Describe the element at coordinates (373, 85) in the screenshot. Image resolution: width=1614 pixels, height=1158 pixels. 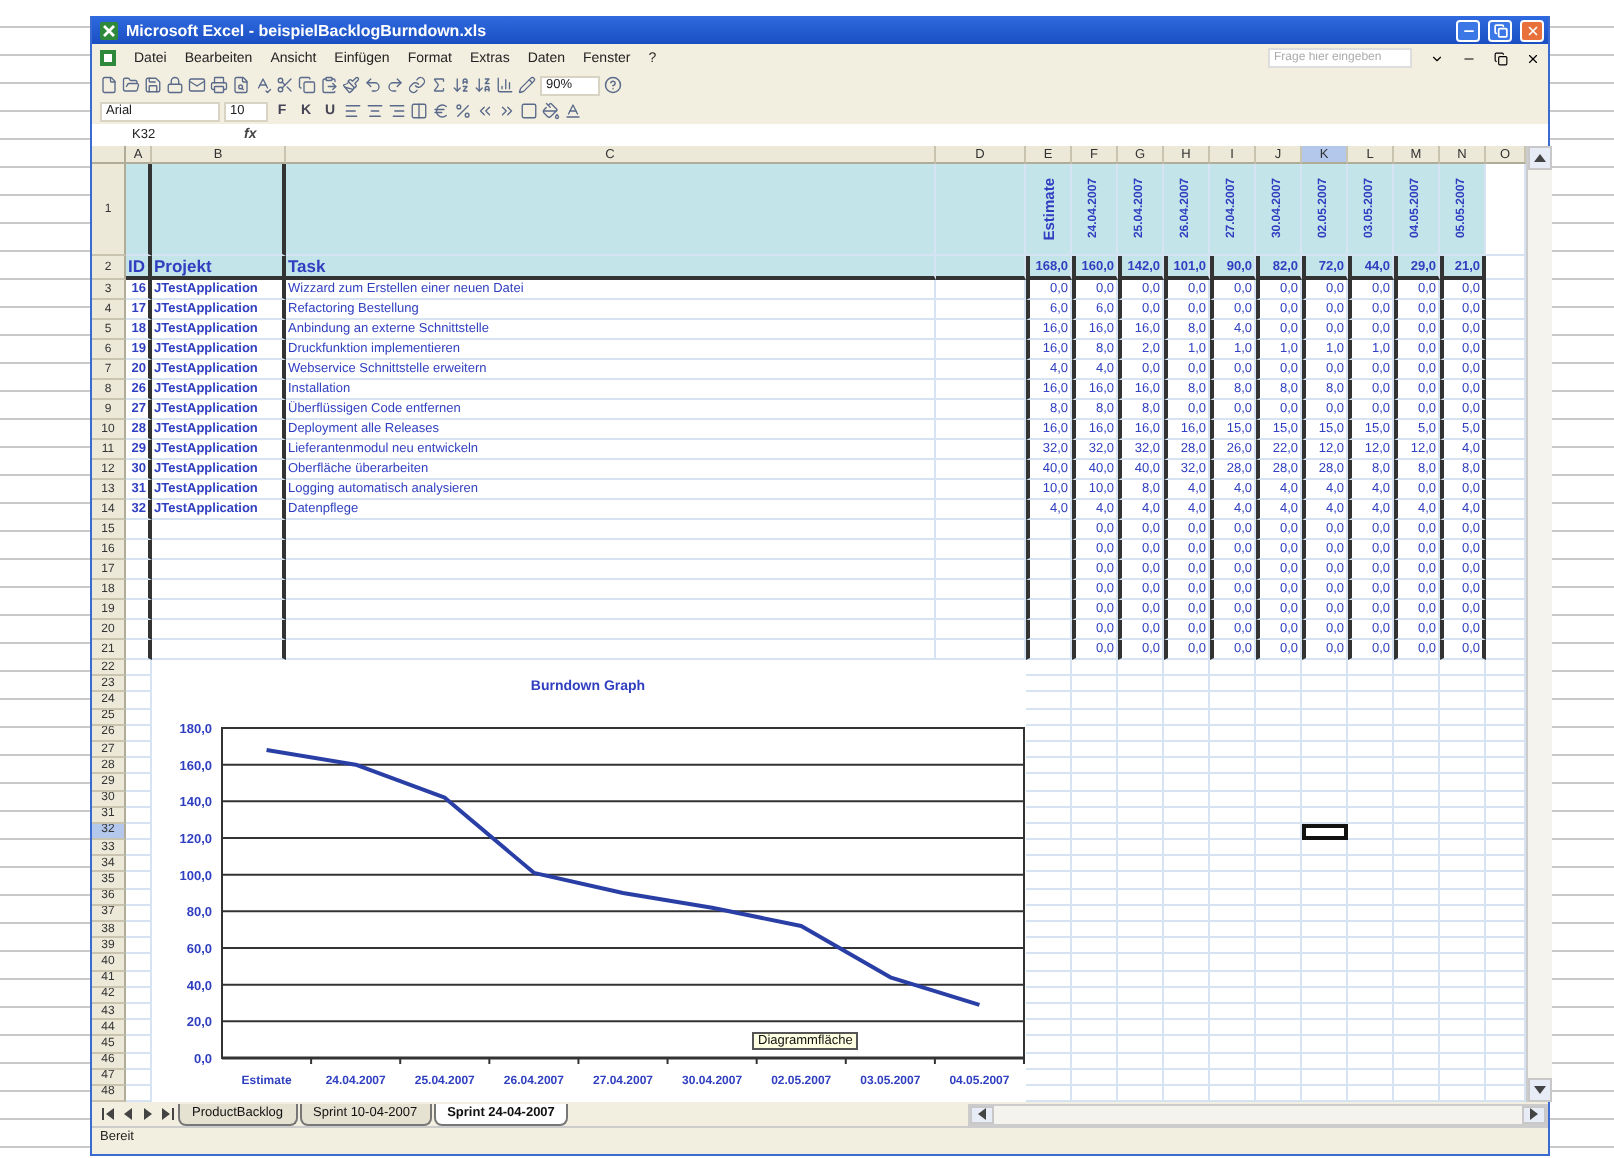
I see `undo-icon` at that location.